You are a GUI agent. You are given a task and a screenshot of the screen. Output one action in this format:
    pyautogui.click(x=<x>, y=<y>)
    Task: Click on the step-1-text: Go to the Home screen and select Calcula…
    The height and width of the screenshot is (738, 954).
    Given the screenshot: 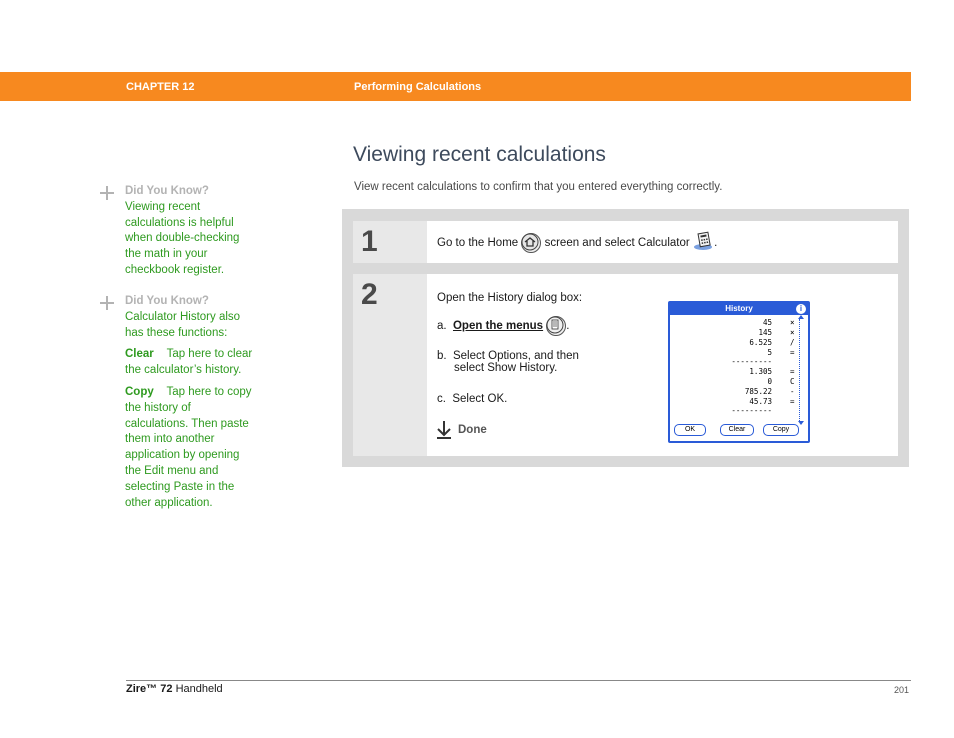 What is the action you would take?
    pyautogui.click(x=577, y=242)
    